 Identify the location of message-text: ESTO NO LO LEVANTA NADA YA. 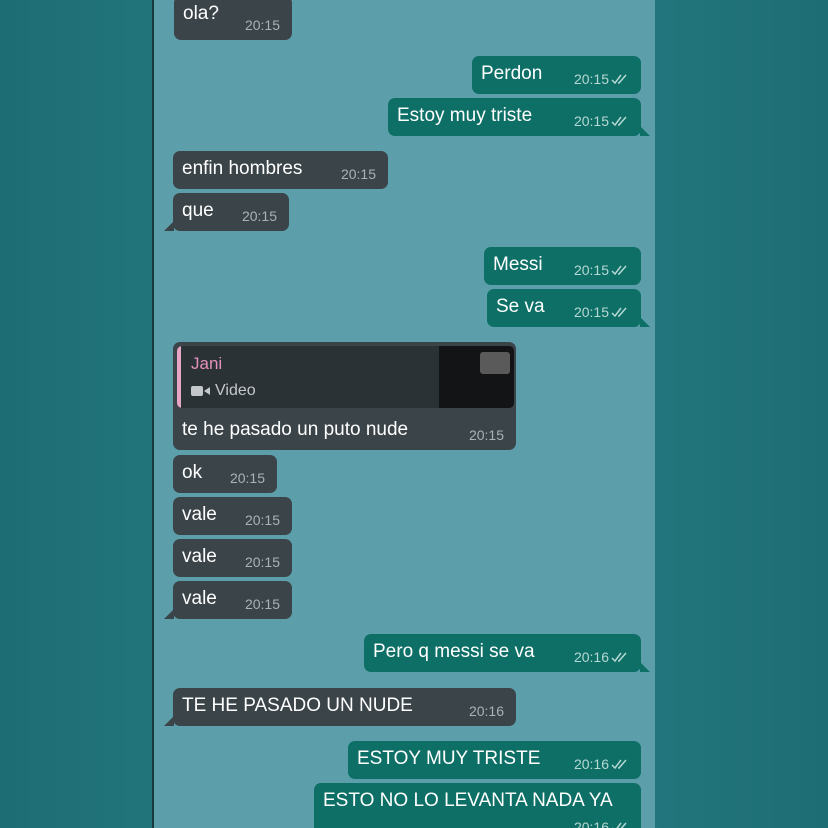
(468, 800).